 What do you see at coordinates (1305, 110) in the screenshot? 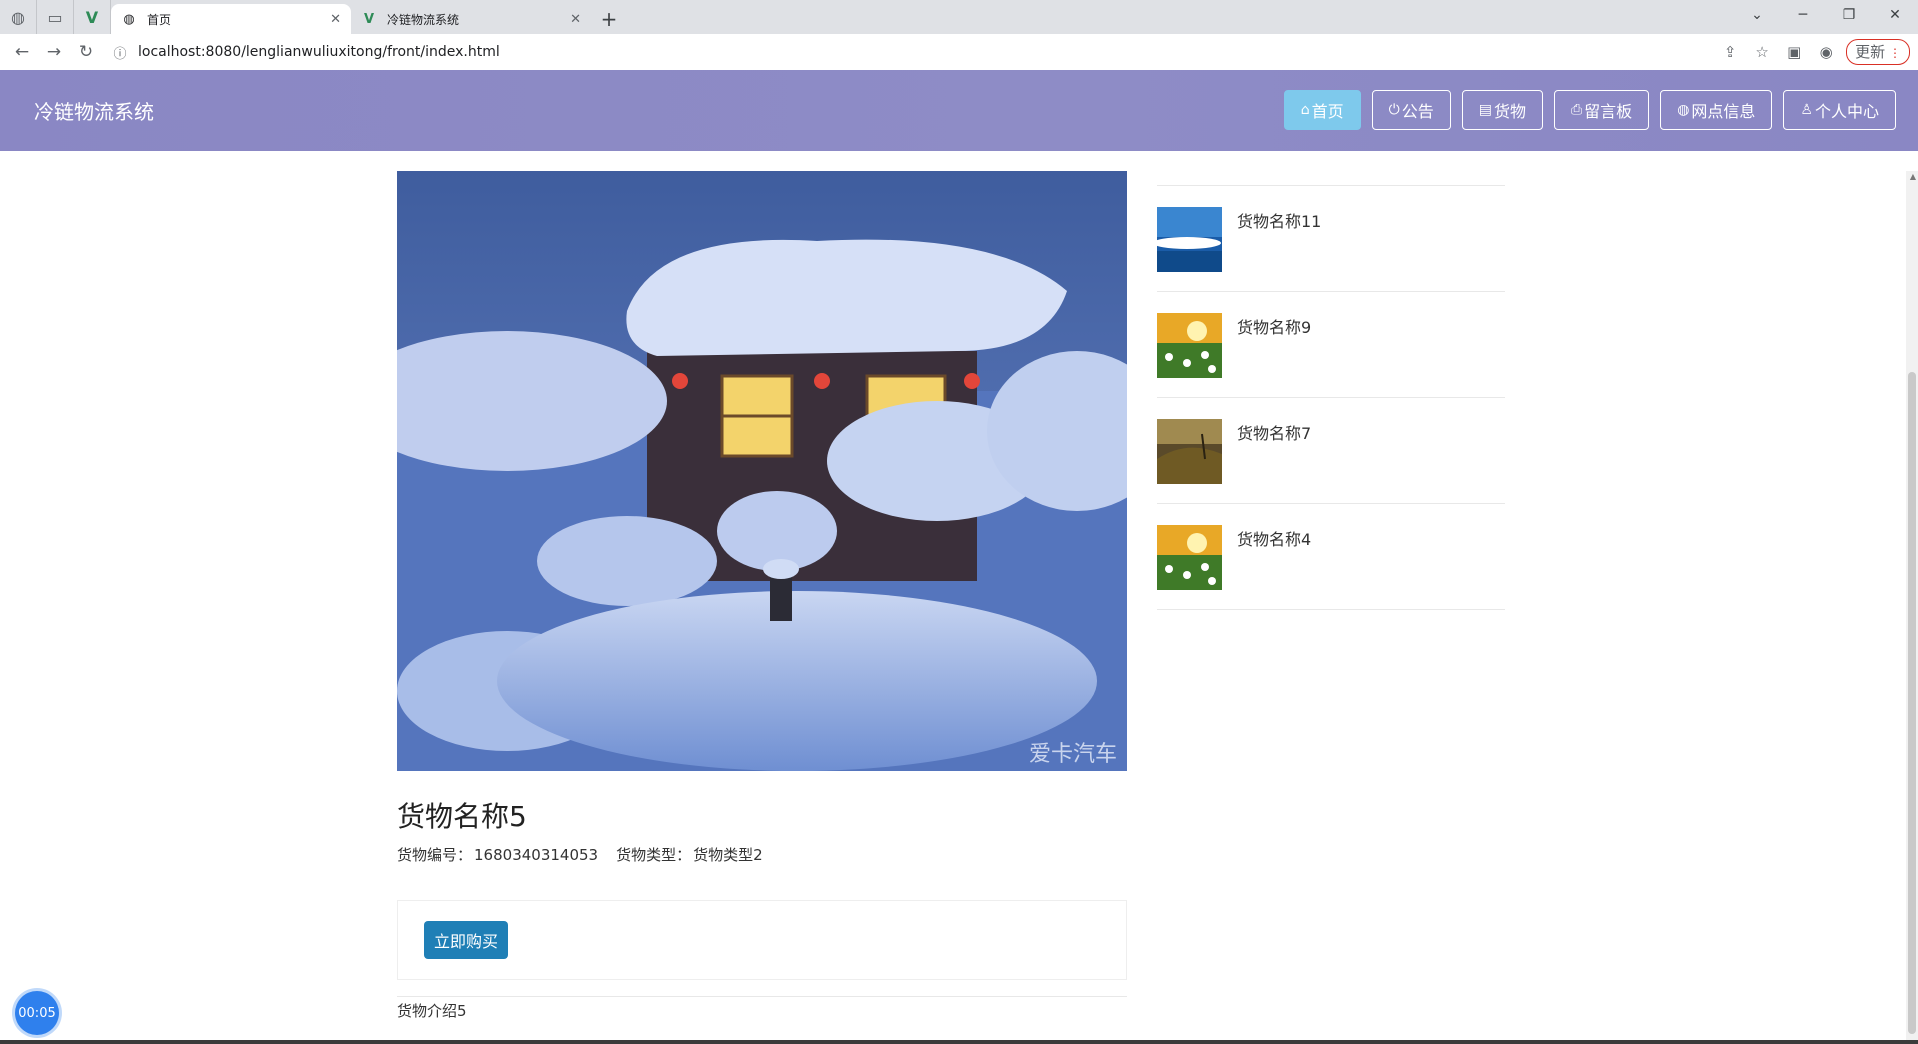
I see `home-icon: ⌂` at bounding box center [1305, 110].